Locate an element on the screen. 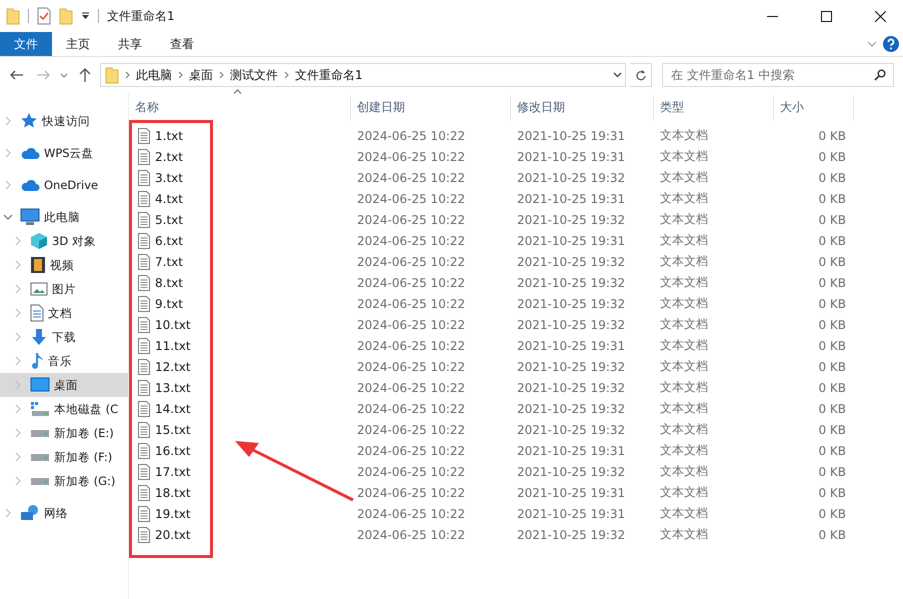 This screenshot has width=903, height=599. sidebar-item: 新加卷 (G:) is located at coordinates (64, 481).